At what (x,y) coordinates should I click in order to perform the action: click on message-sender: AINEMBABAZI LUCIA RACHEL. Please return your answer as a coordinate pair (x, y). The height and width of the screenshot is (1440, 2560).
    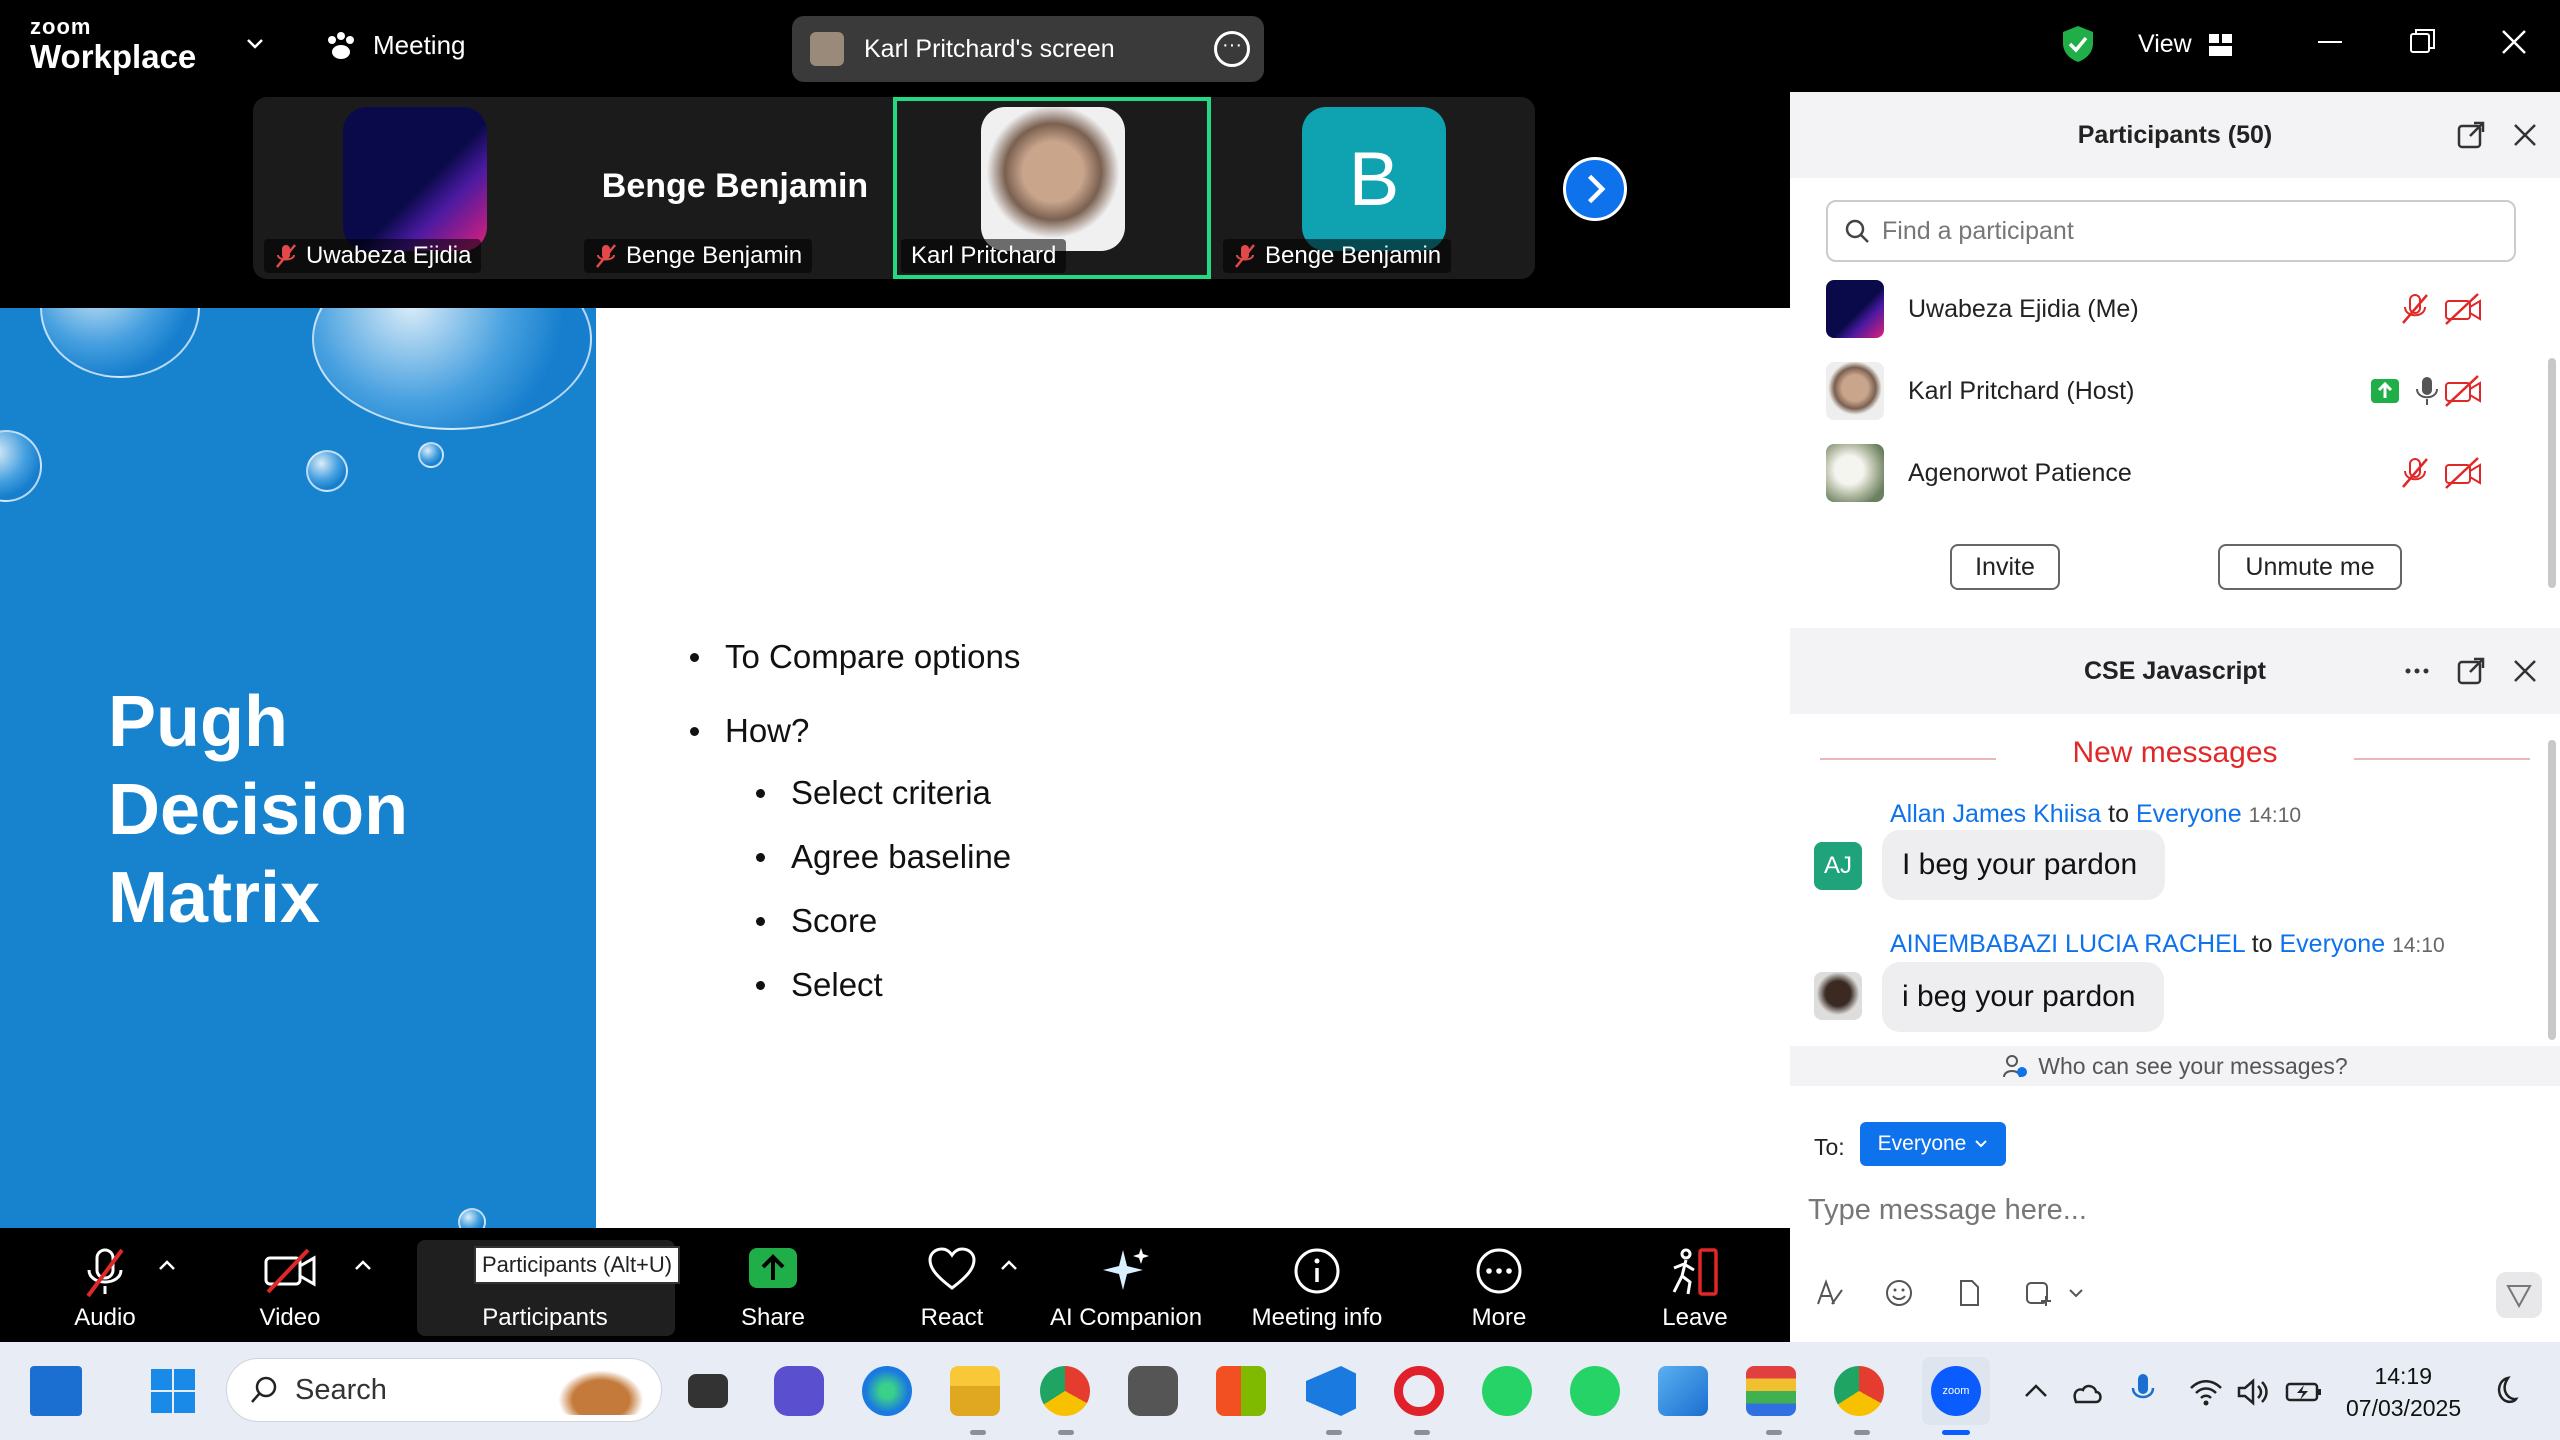
    Looking at the image, I should click on (2067, 944).